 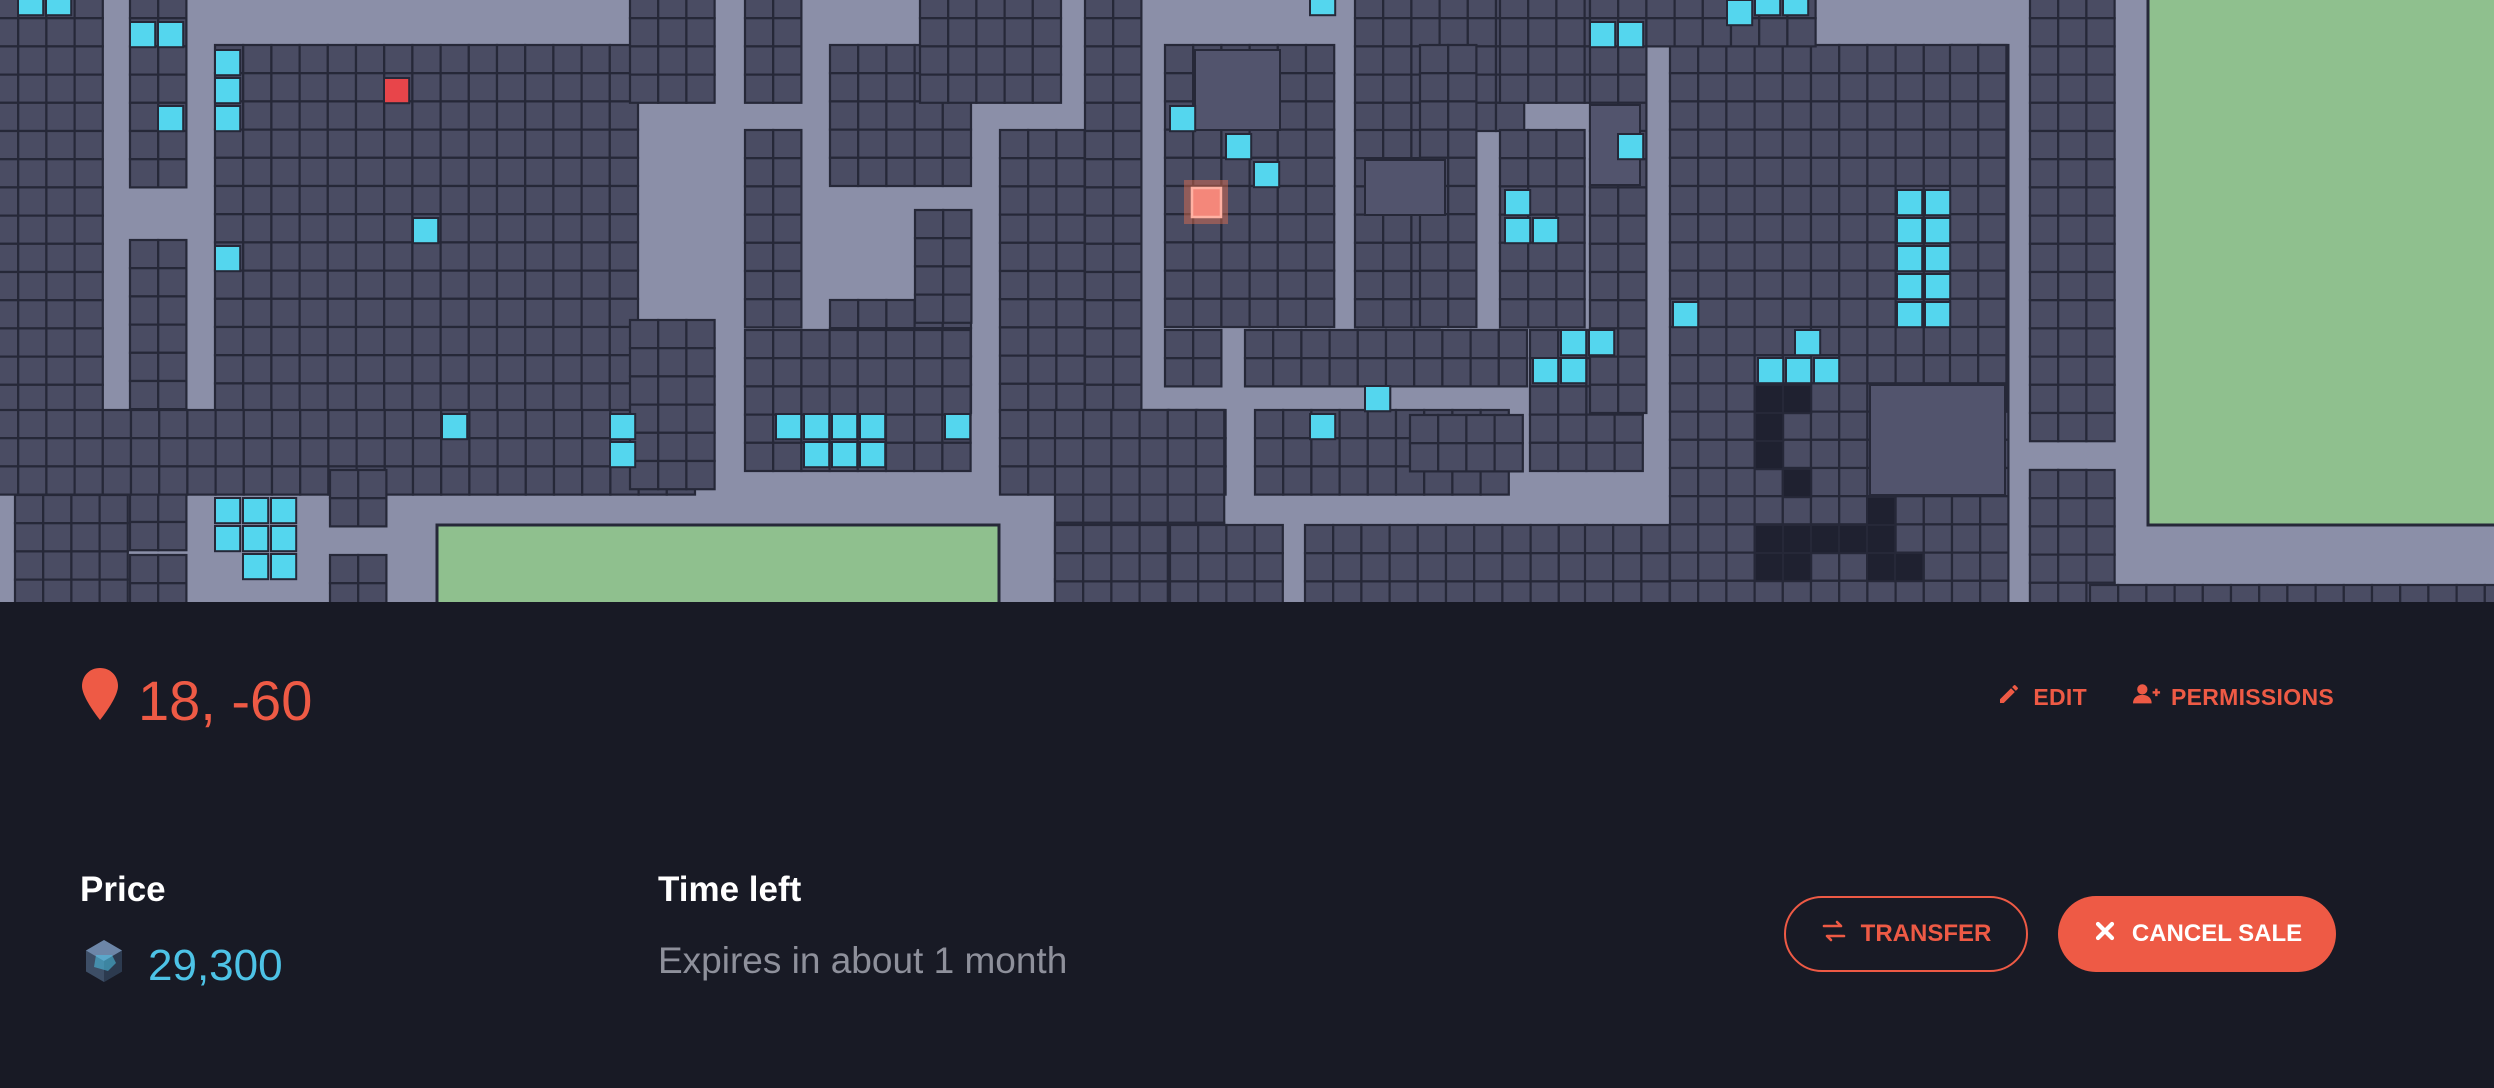 I want to click on mana-token-icon, so click(x=104, y=966).